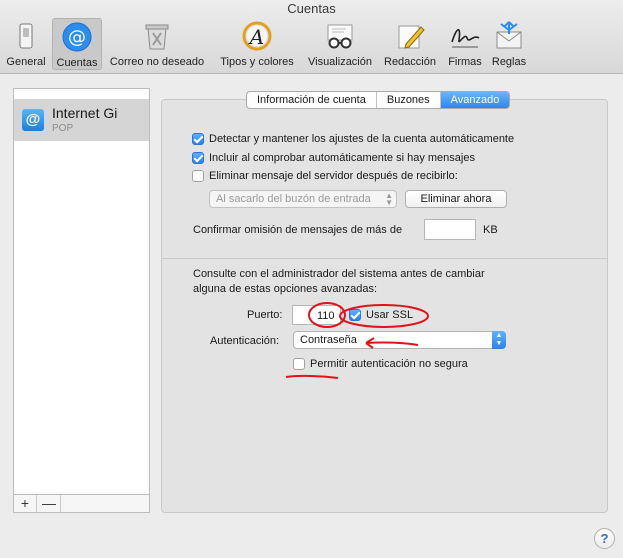 This screenshot has width=623, height=558. Describe the element at coordinates (298, 230) in the screenshot. I see `confirm-size-label: Confirmar omisión de mensajes de más de` at that location.